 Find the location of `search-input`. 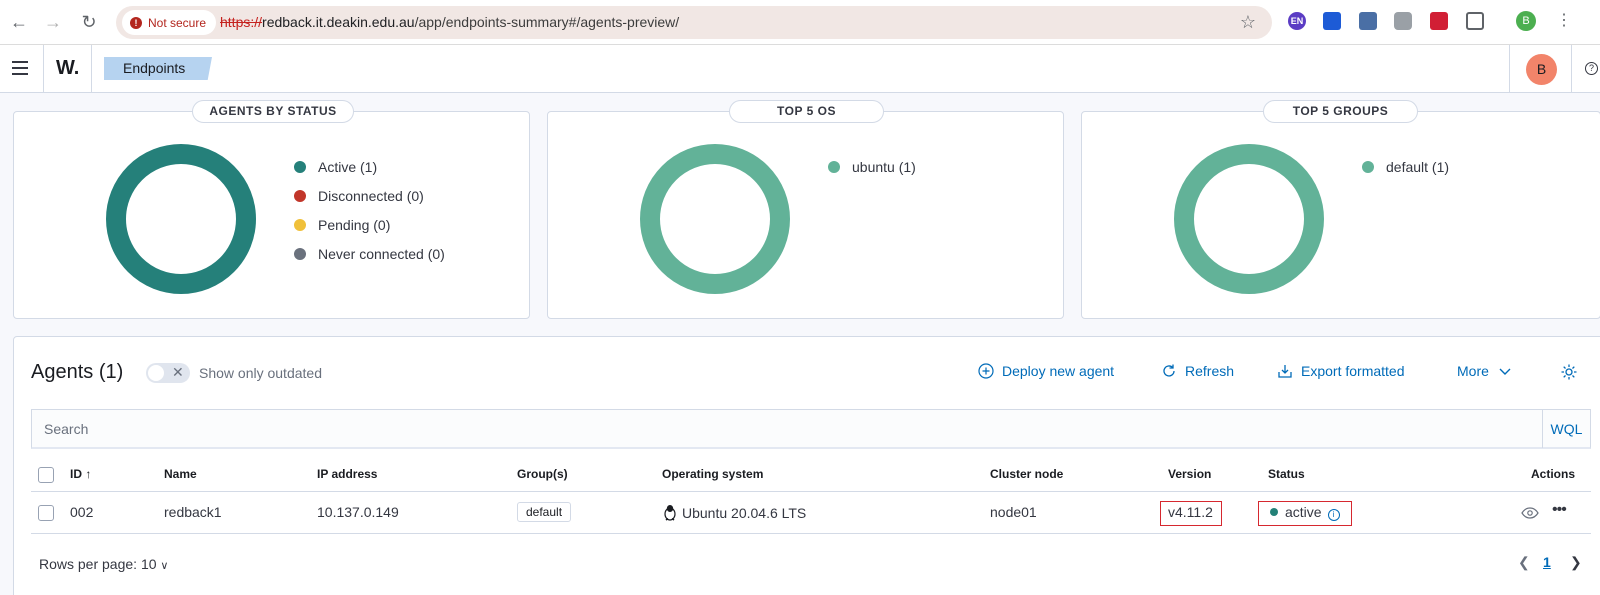

search-input is located at coordinates (774, 429).